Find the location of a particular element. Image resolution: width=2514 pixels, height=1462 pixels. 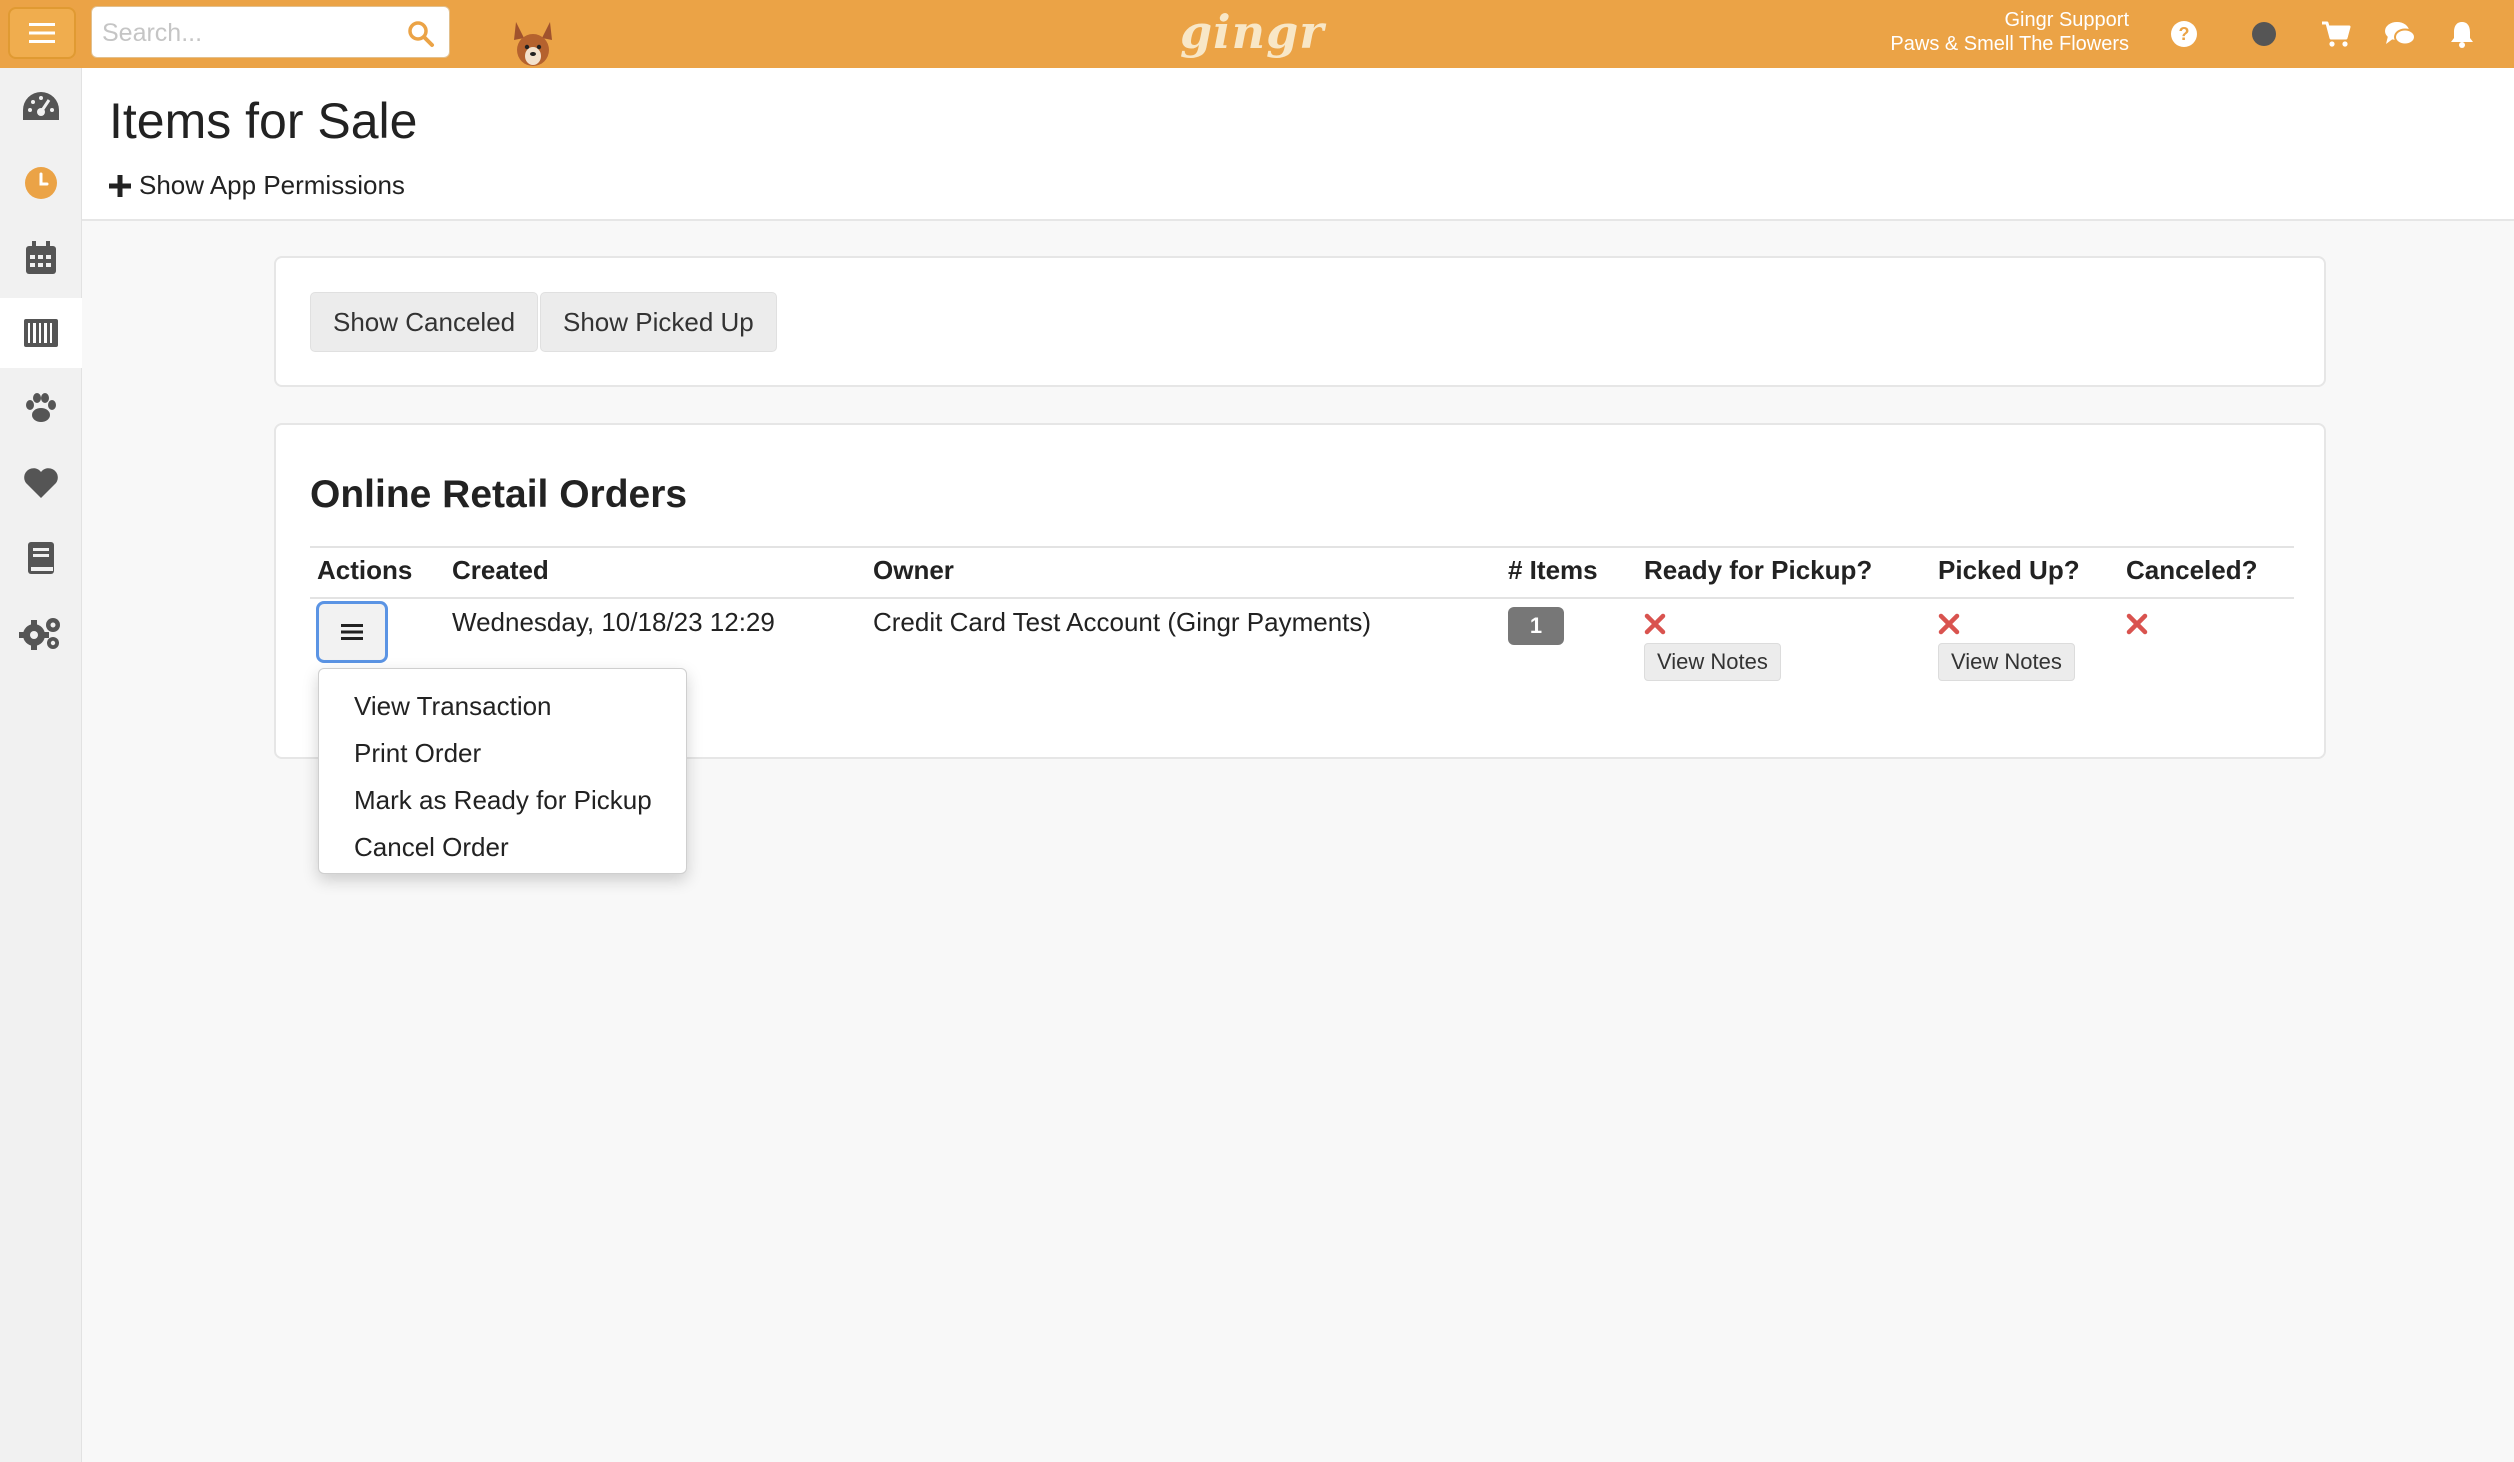

dog-mascot-icon is located at coordinates (533, 44).